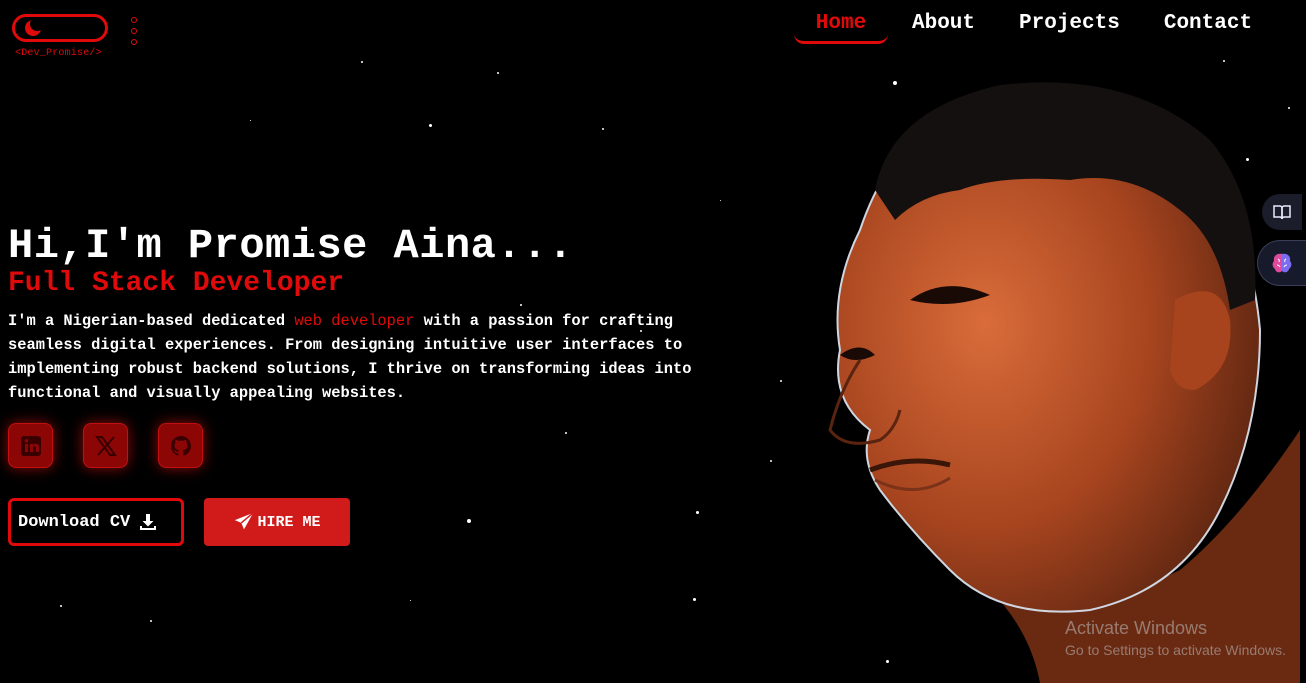 The width and height of the screenshot is (1306, 683). I want to click on linkedin-icon, so click(30, 445).